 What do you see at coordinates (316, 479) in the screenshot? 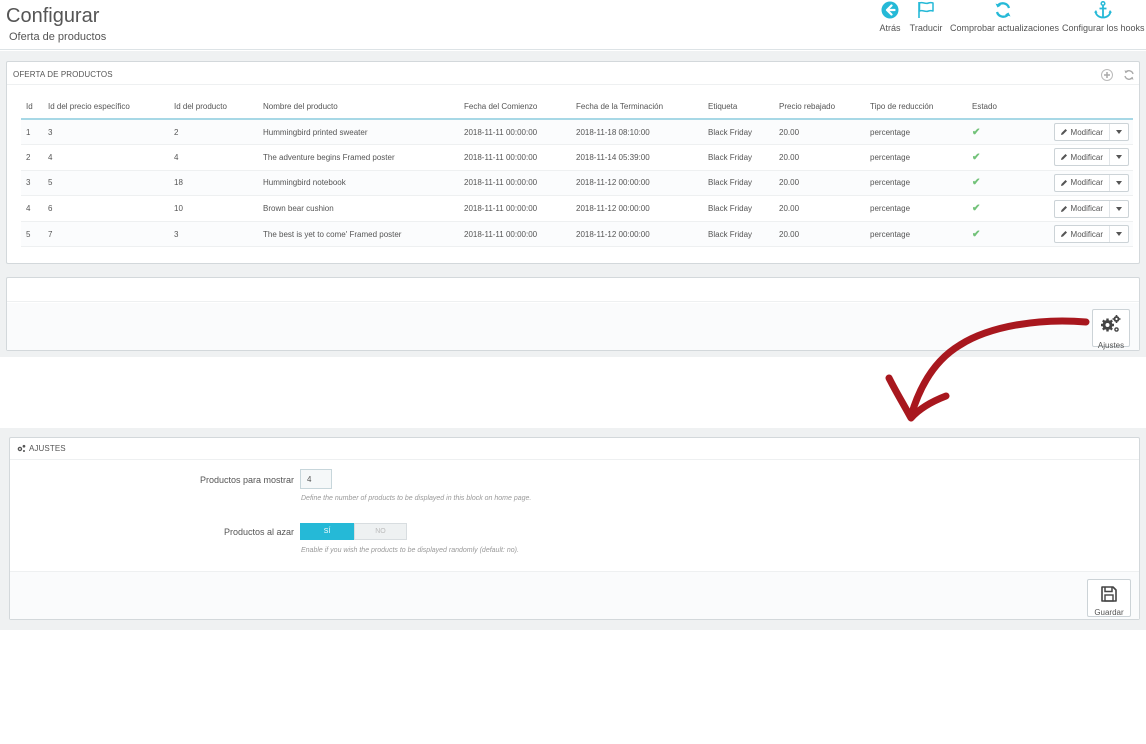
I see `products-count-input` at bounding box center [316, 479].